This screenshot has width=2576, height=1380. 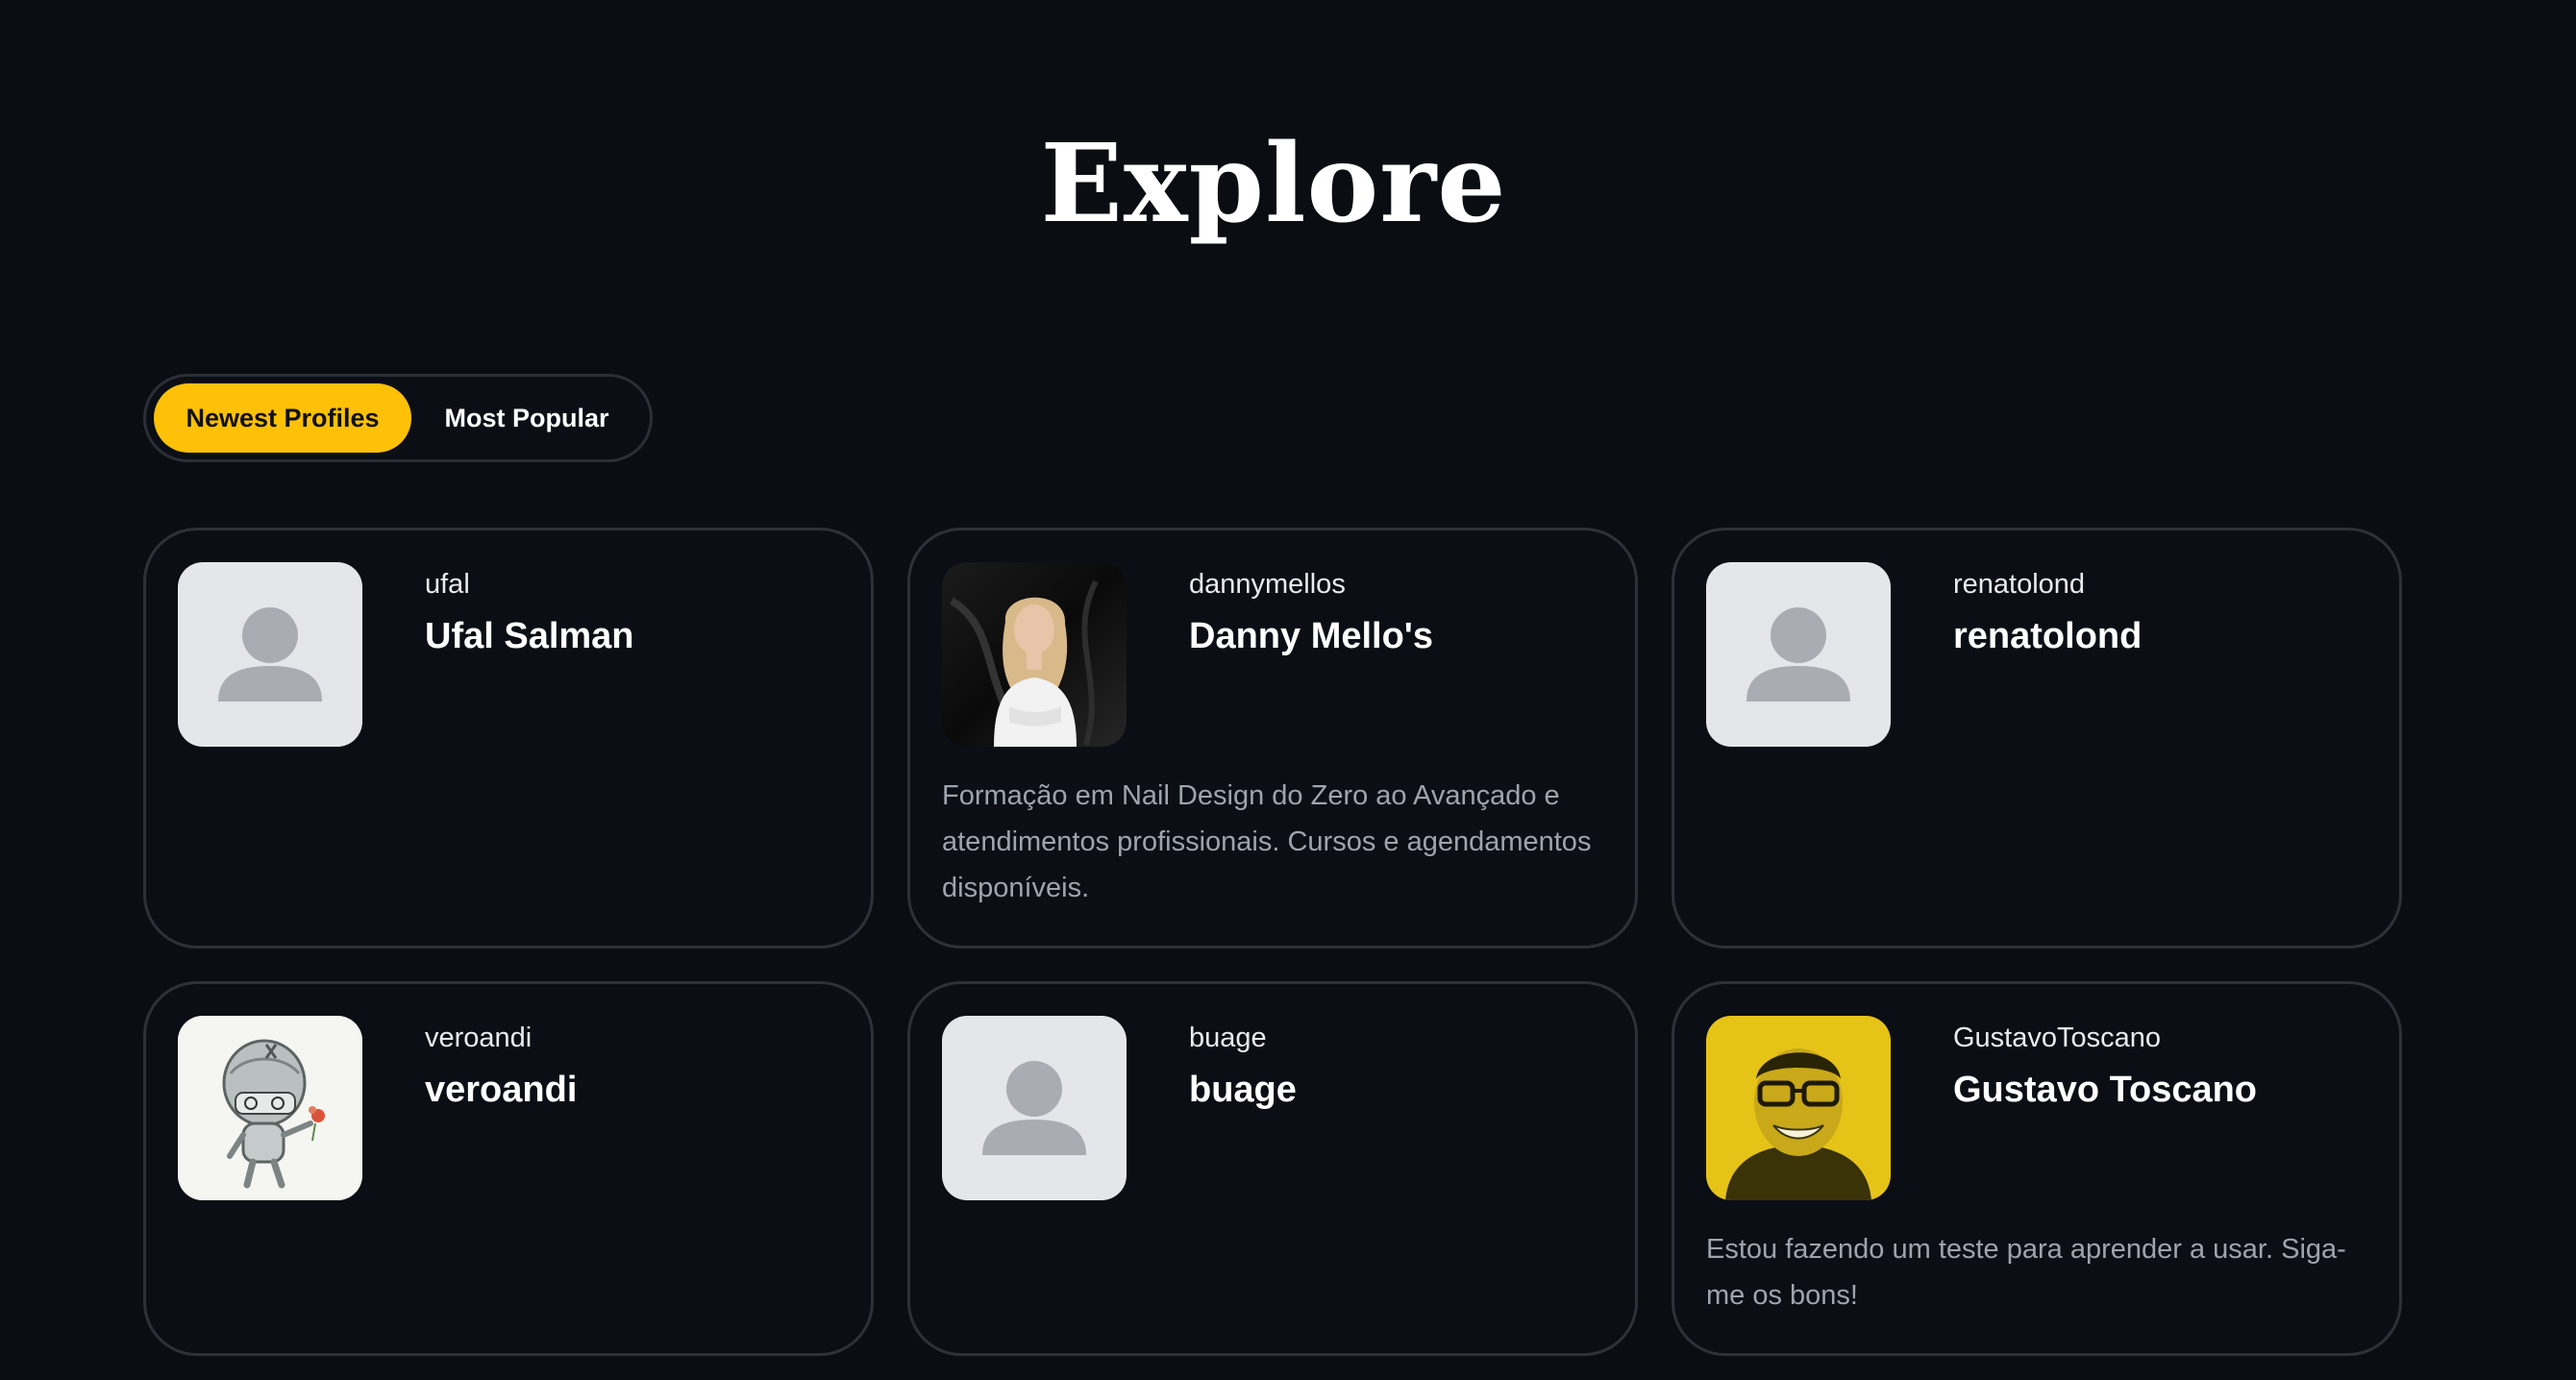 I want to click on profile-card: ufal Ufal Salman, so click(x=508, y=738).